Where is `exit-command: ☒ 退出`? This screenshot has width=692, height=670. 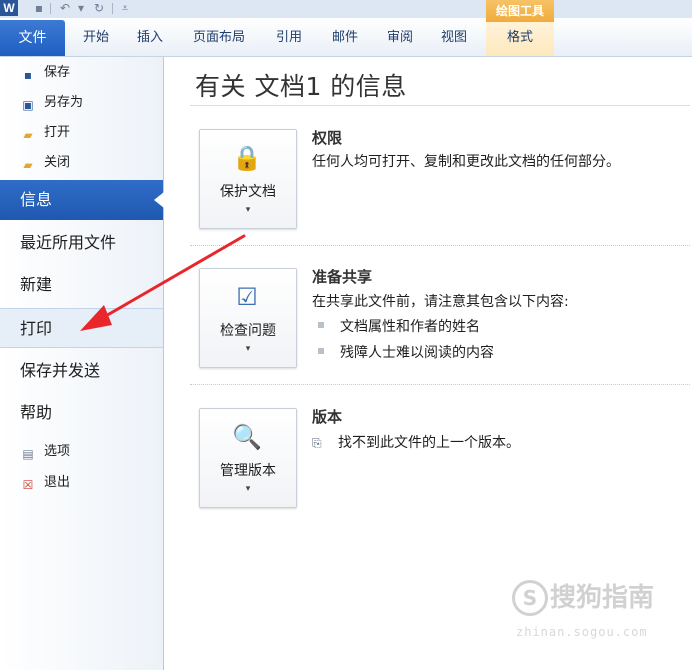 exit-command: ☒ 退出 is located at coordinates (45, 483).